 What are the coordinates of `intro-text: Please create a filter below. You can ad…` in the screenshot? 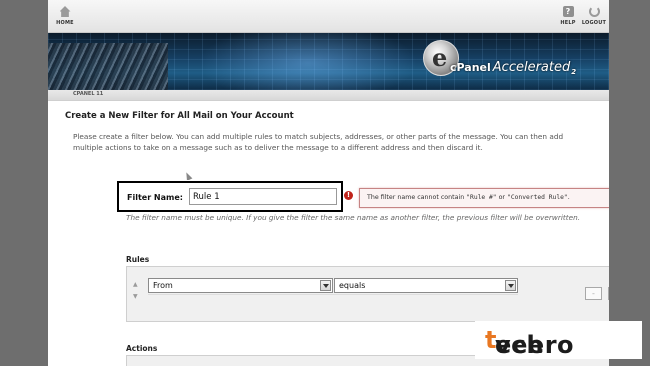 It's located at (318, 142).